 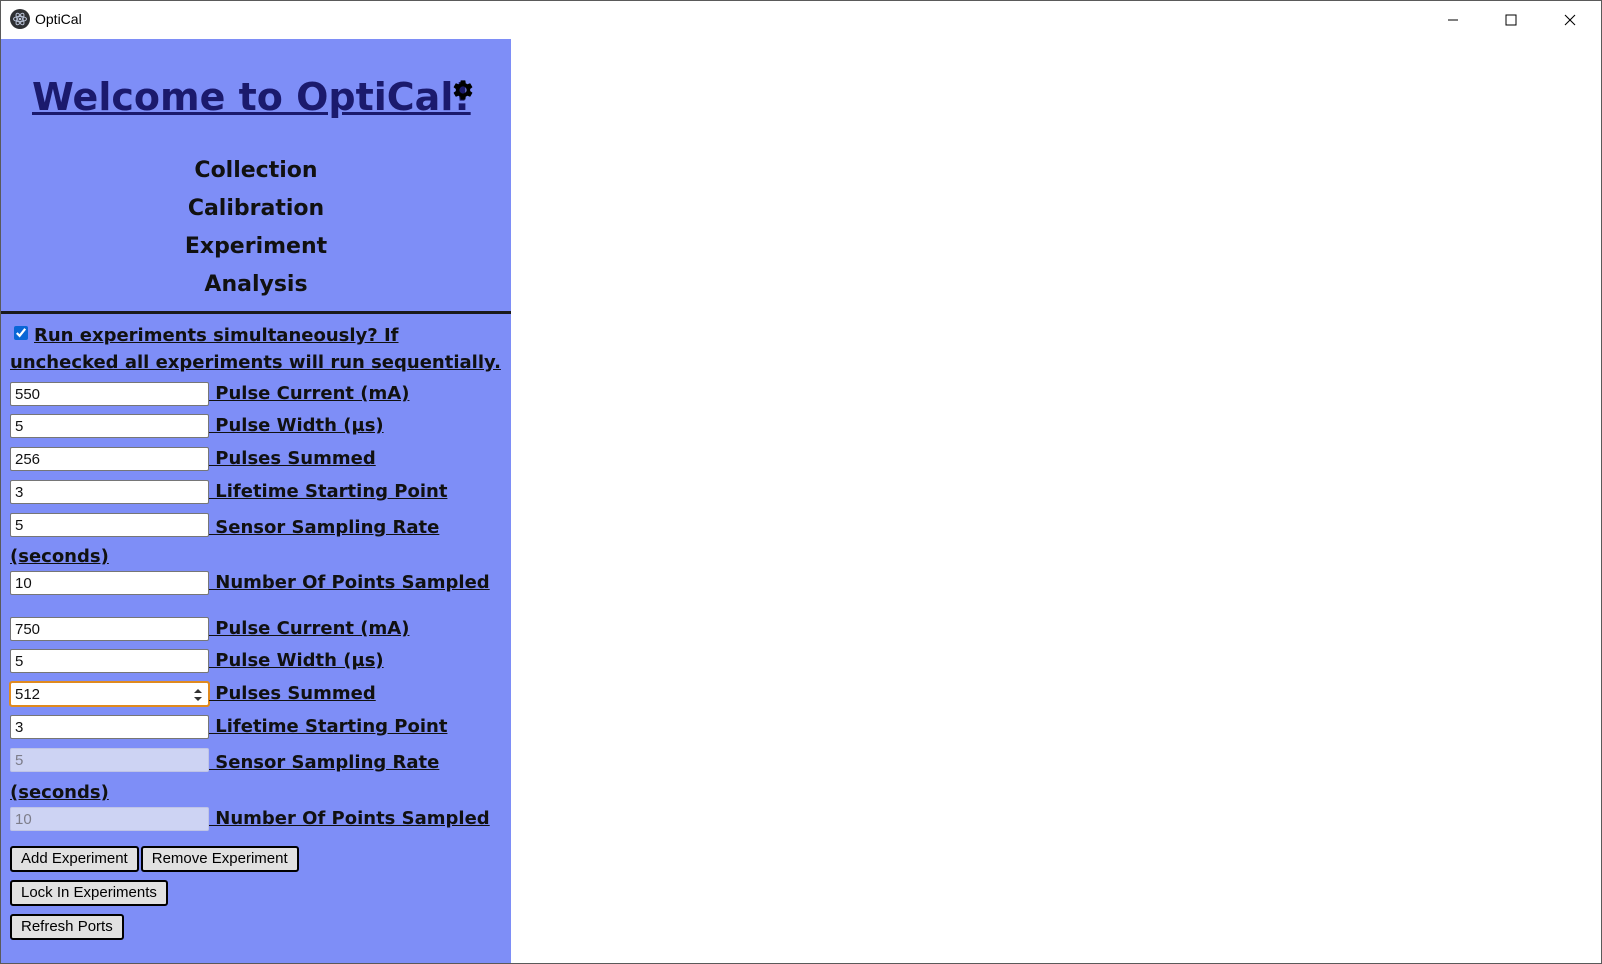 I want to click on exp2-pulse-current-label: Pulse Current (mA), so click(x=309, y=628).